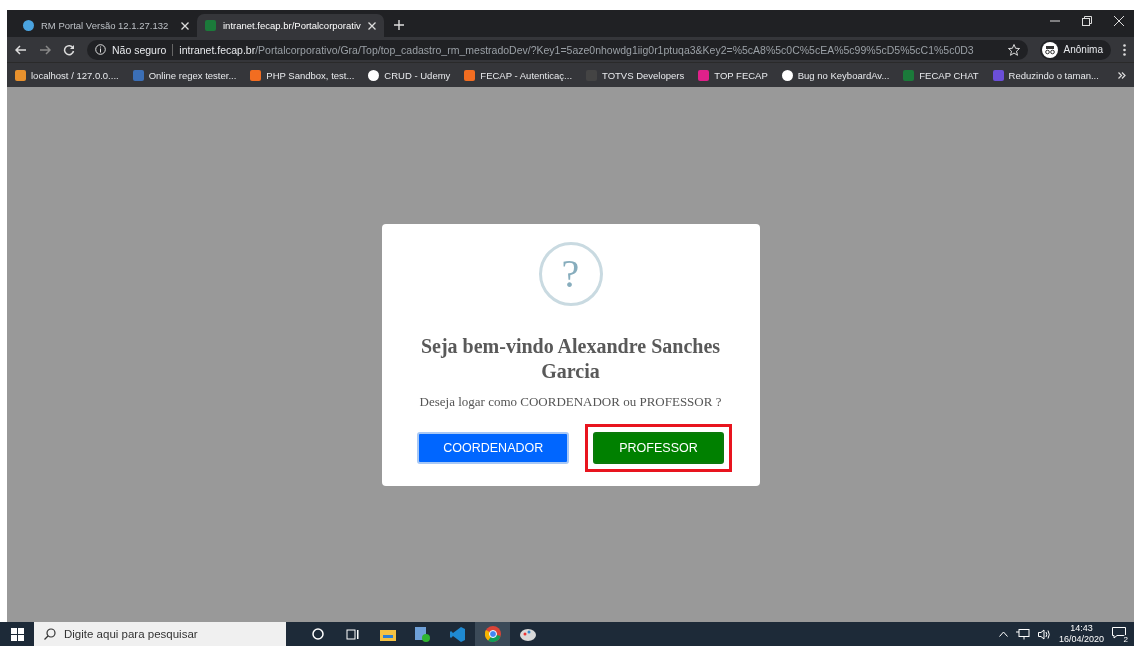 This screenshot has height=646, width=1134. I want to click on bookmark-item: FECAP CHAT, so click(941, 75).